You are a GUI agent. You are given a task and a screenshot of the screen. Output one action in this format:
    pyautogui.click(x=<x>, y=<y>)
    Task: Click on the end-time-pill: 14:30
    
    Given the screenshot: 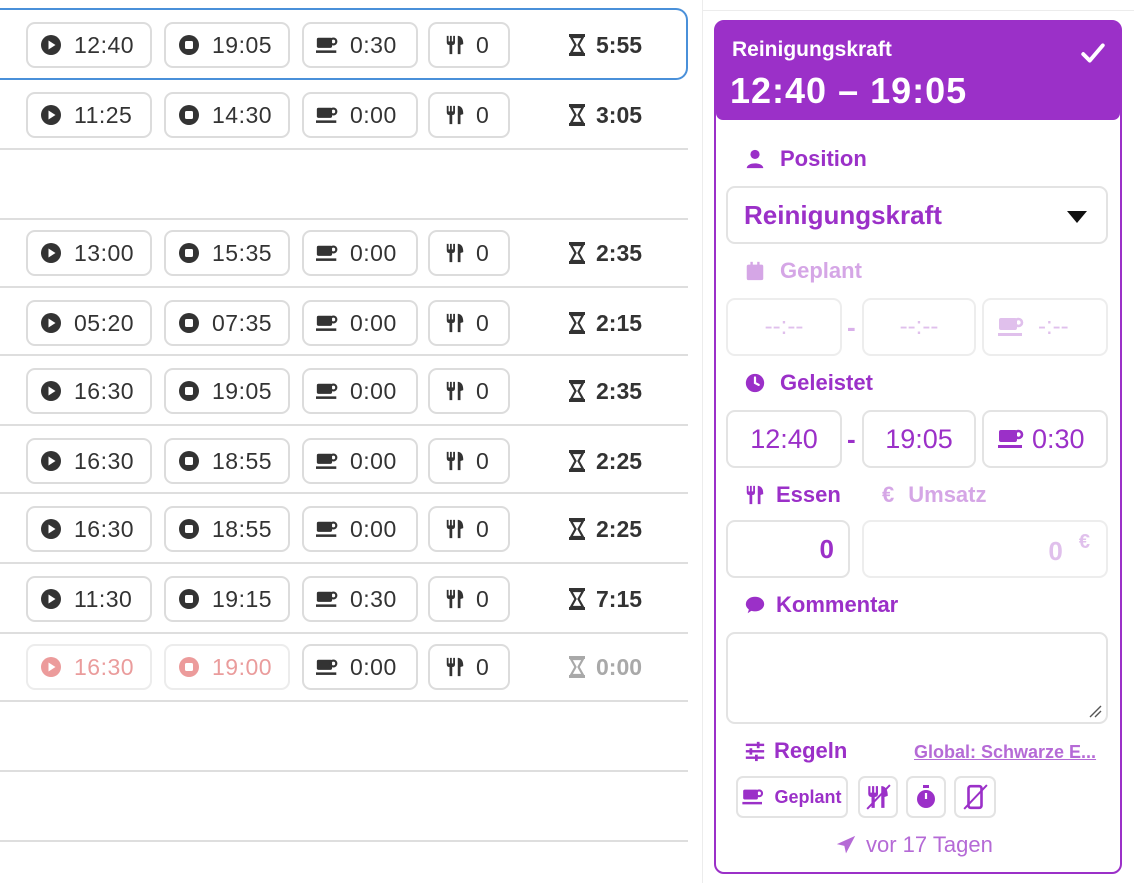 What is the action you would take?
    pyautogui.click(x=227, y=115)
    